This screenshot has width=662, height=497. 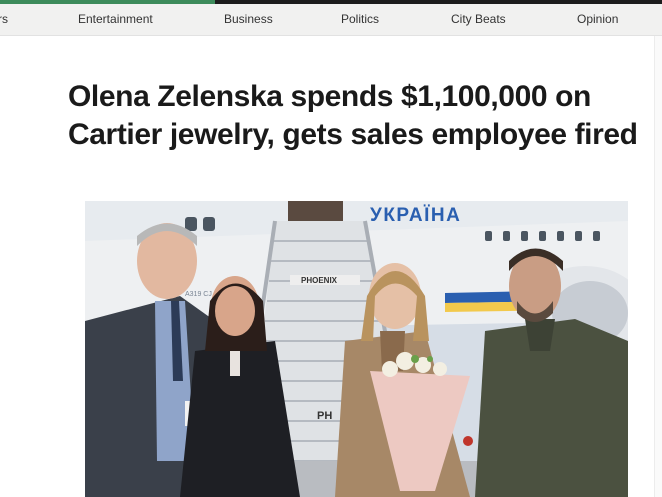 What do you see at coordinates (415, 215) in the screenshot?
I see `plane-name-text: УКРАЇНА` at bounding box center [415, 215].